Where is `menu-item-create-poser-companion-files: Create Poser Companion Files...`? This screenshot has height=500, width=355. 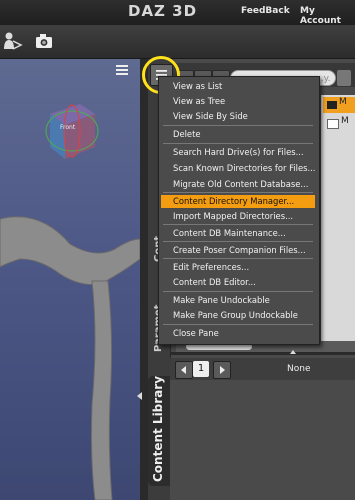
menu-item-create-poser-companion-files: Create Poser Companion Files... is located at coordinates (238, 250).